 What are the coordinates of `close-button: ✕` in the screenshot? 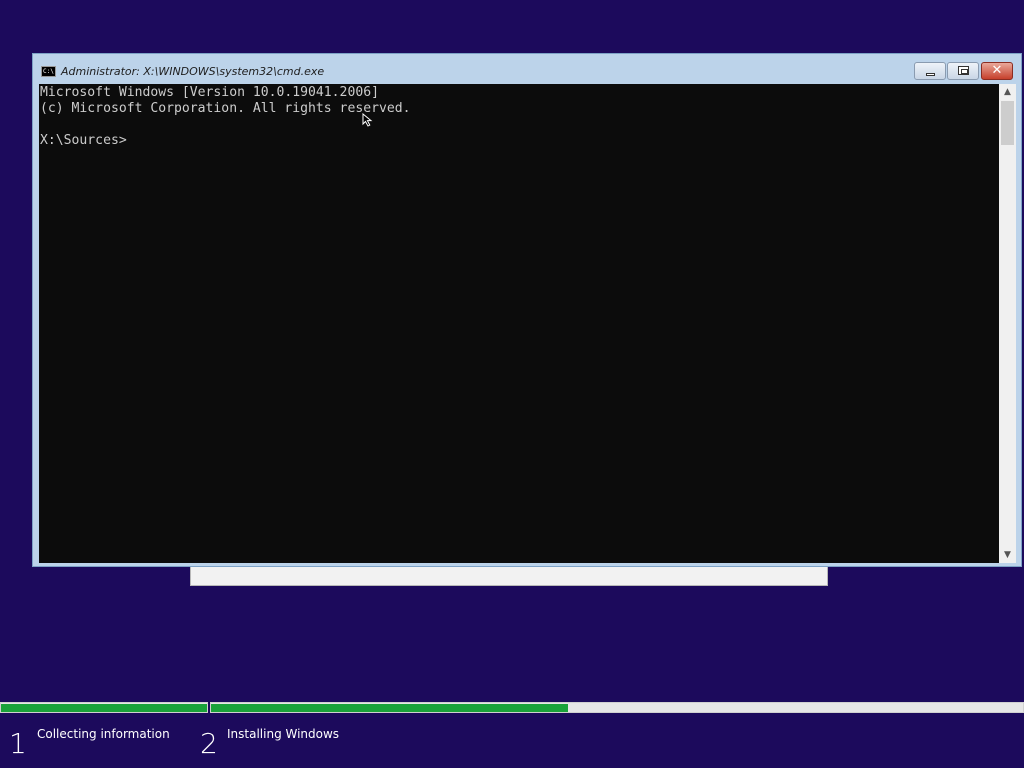 It's located at (997, 71).